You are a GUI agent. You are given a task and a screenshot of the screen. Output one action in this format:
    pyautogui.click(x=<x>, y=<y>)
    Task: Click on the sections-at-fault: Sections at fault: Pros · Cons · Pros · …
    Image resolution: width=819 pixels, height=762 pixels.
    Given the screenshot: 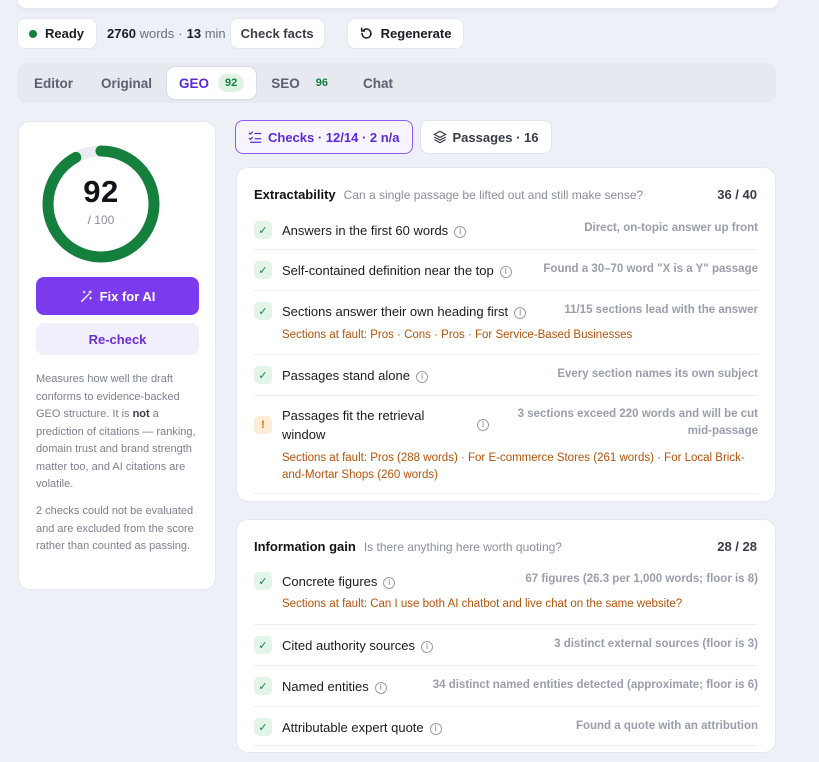 What is the action you would take?
    pyautogui.click(x=457, y=335)
    